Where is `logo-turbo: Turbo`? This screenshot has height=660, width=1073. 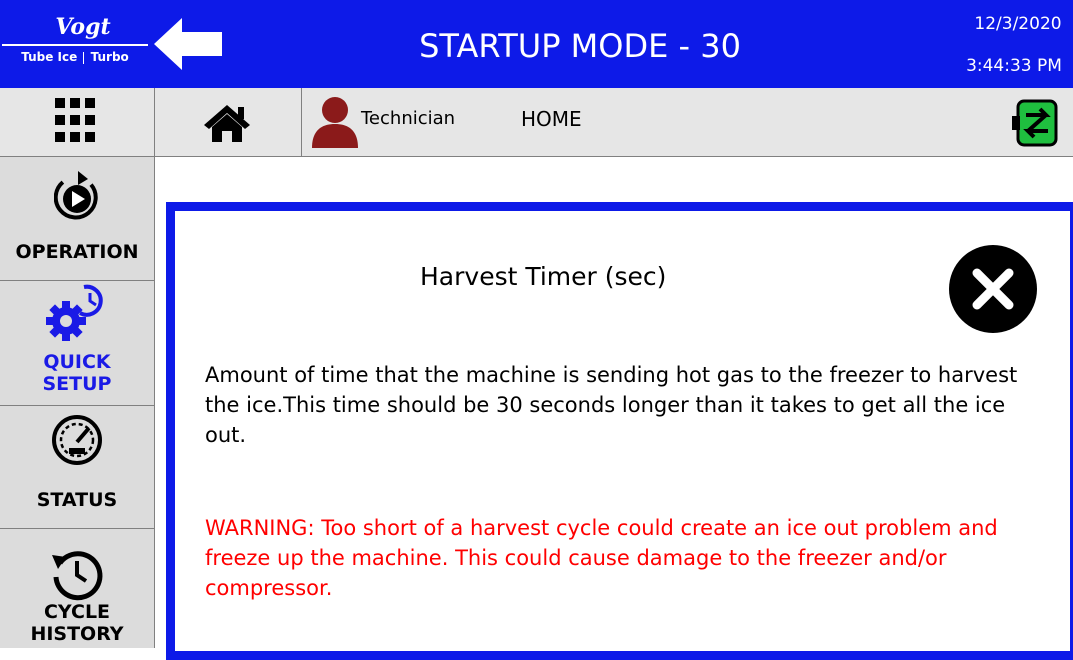 logo-turbo: Turbo is located at coordinates (109, 57).